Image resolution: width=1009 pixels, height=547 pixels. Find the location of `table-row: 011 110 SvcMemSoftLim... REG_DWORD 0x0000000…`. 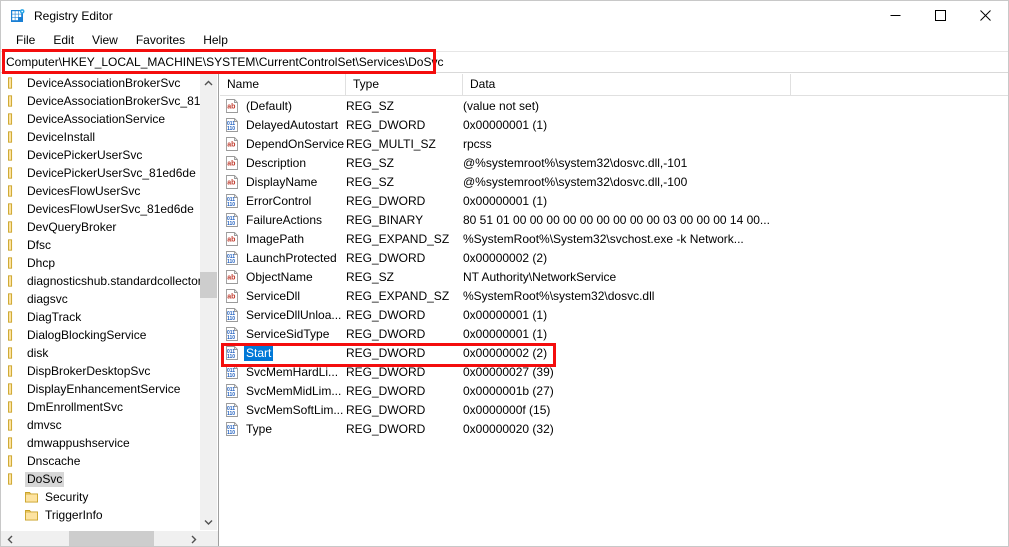

table-row: 011 110 SvcMemSoftLim... REG_DWORD 0x0000000… is located at coordinates (614, 409).